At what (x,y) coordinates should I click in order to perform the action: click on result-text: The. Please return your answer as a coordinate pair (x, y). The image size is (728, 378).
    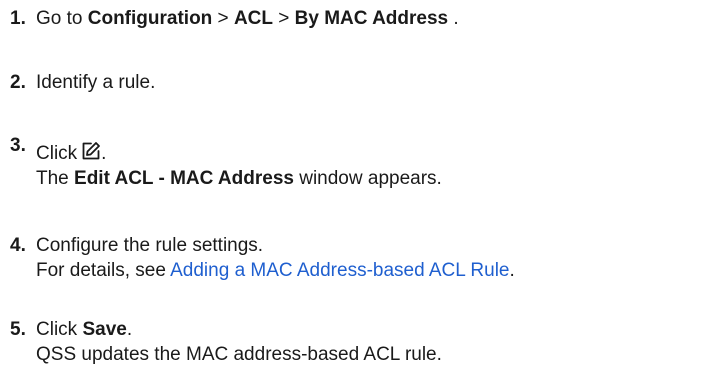
    Looking at the image, I should click on (55, 178).